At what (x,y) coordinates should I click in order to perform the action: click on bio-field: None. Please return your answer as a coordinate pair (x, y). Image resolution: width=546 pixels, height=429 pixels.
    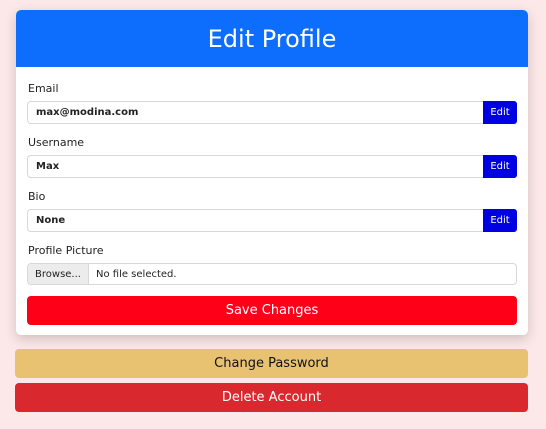
    Looking at the image, I should click on (255, 220).